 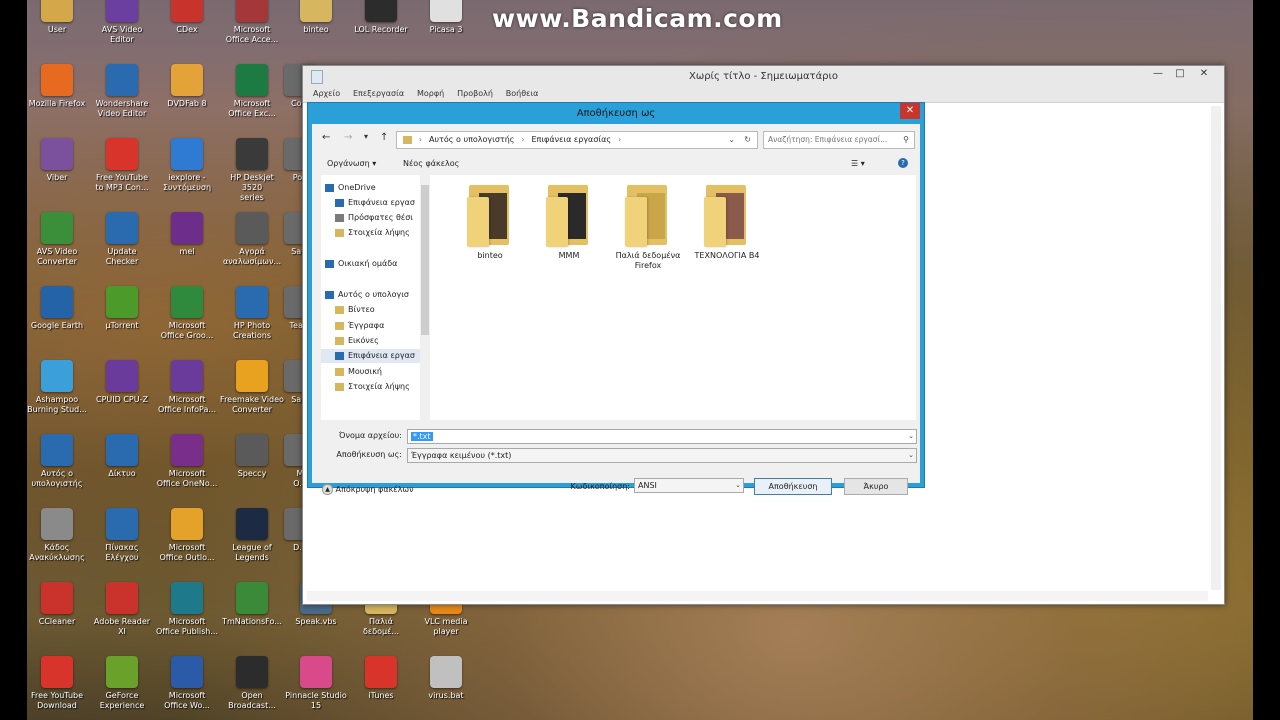 What do you see at coordinates (122, 308) in the screenshot?
I see `desktop-icon: µTorrent` at bounding box center [122, 308].